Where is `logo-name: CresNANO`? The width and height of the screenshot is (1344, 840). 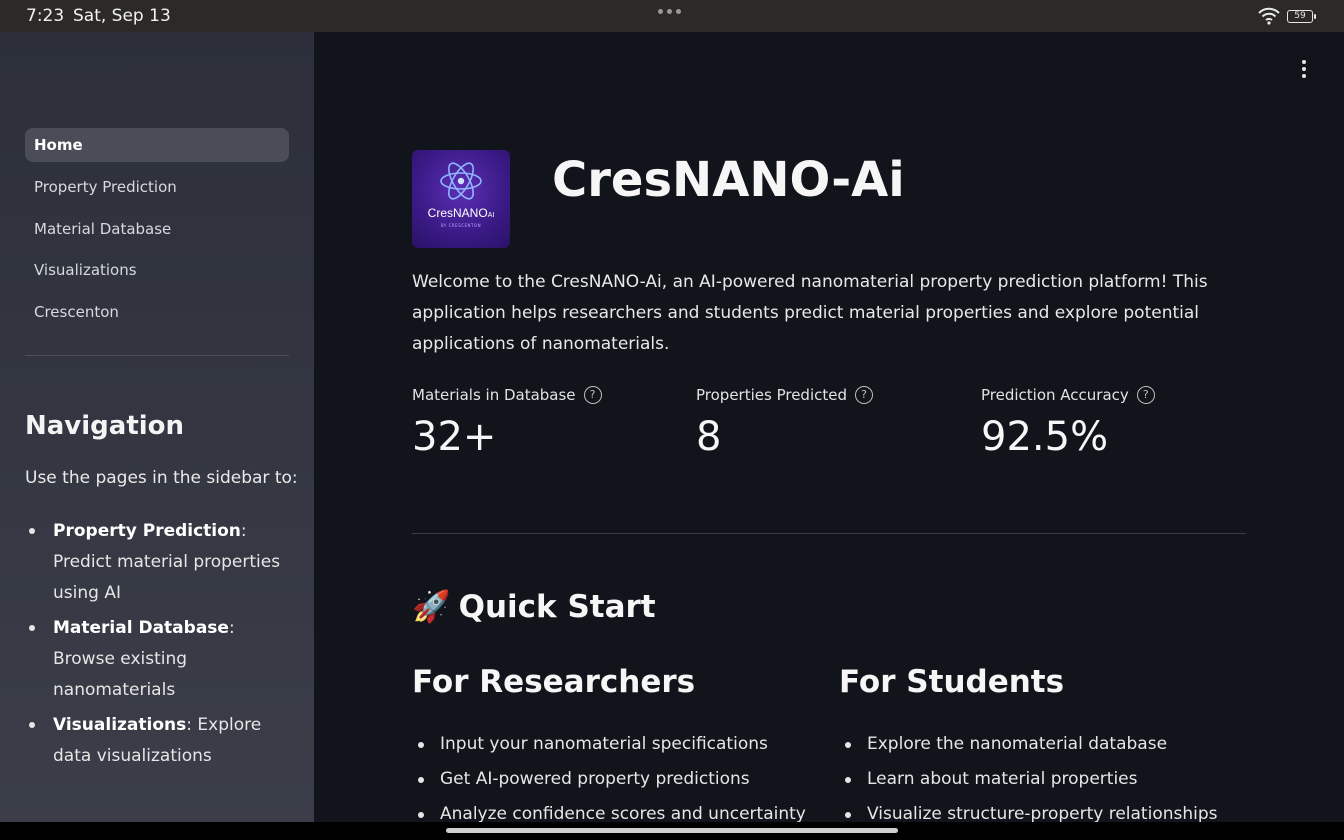 logo-name: CresNANO is located at coordinates (457, 213).